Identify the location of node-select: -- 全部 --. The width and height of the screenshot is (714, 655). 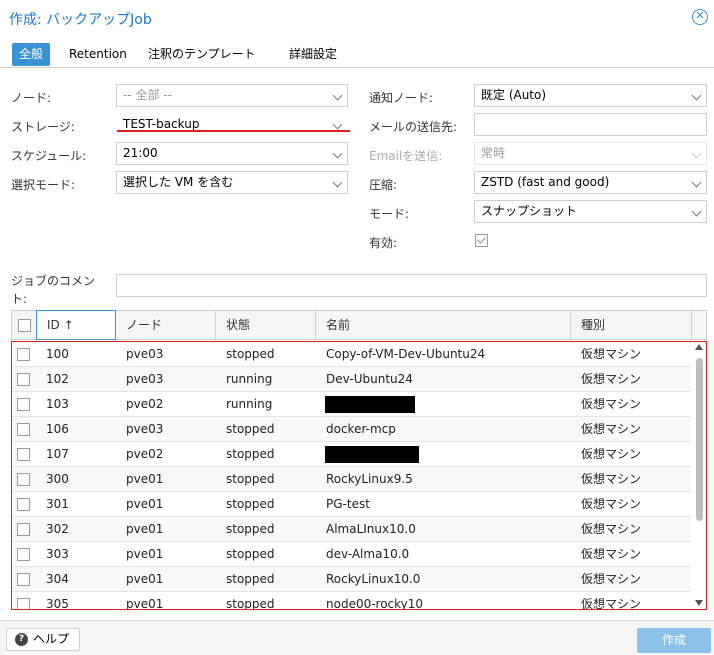
(232, 95).